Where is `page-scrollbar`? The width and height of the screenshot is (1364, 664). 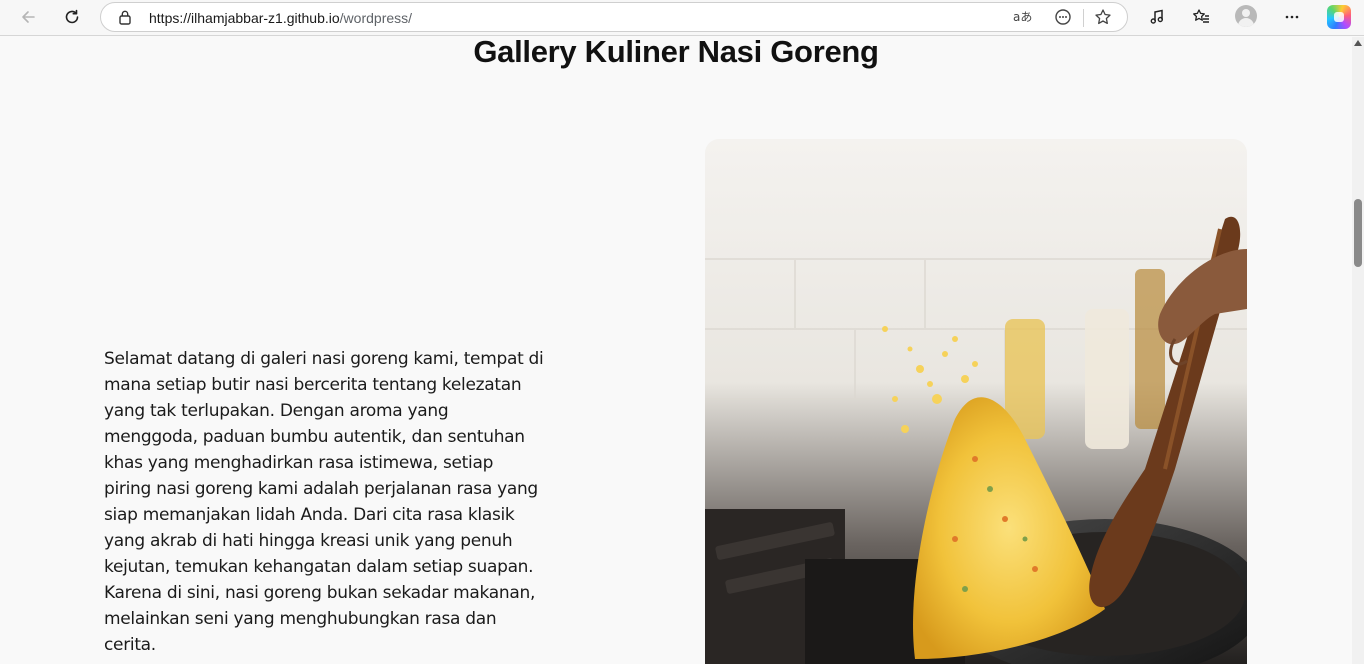 page-scrollbar is located at coordinates (1358, 350).